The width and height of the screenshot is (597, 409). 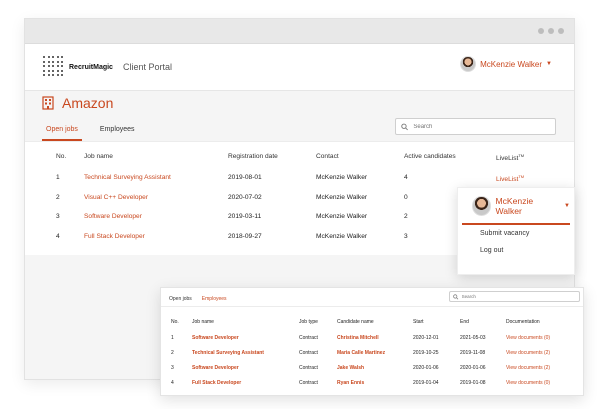 What do you see at coordinates (350, 368) in the screenshot?
I see `candidate-link: Jake Walsh` at bounding box center [350, 368].